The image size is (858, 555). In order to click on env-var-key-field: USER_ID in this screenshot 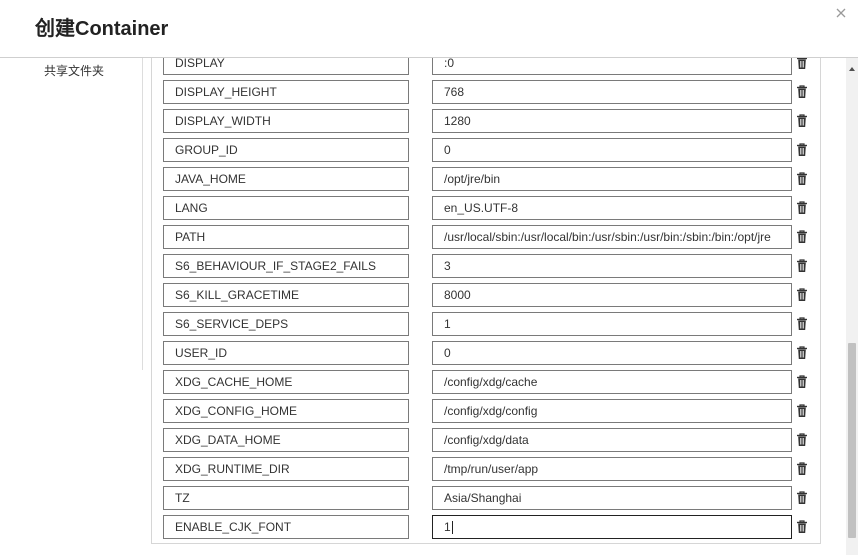, I will do `click(286, 353)`.